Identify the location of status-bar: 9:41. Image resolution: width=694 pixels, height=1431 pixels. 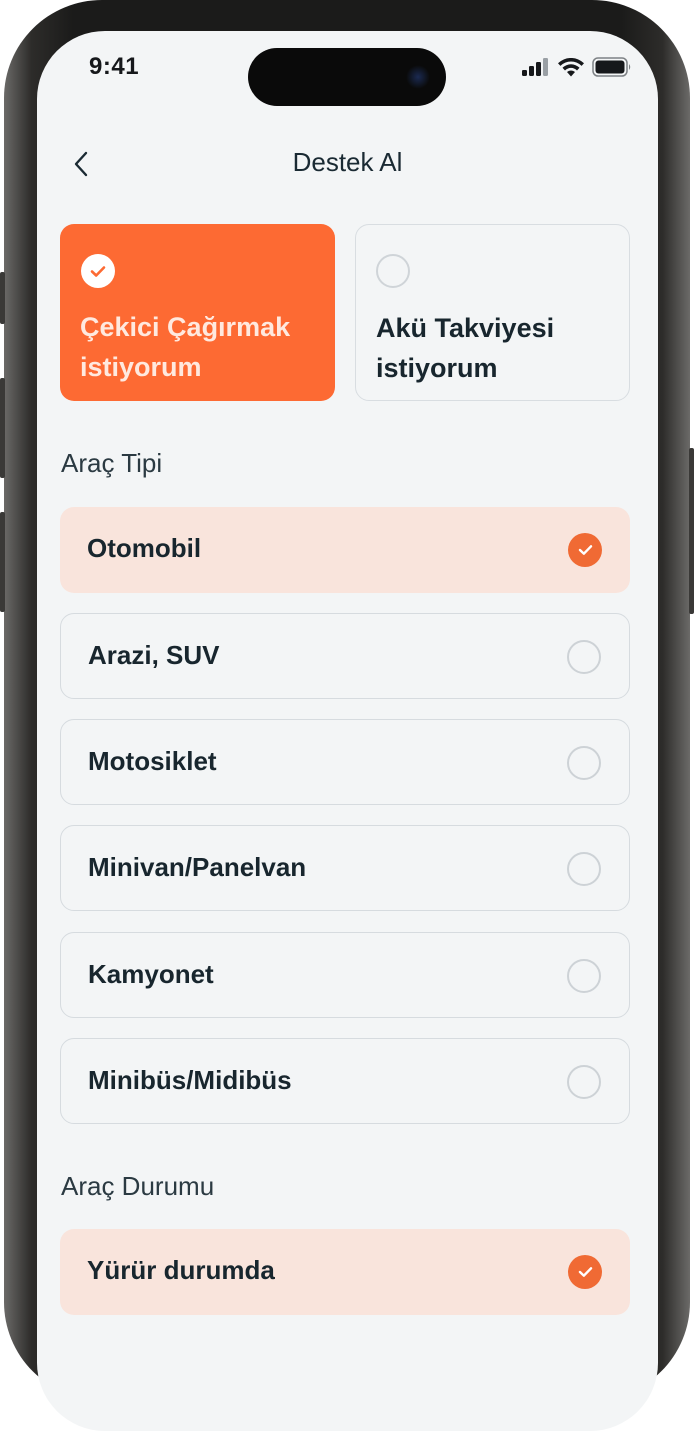
(347, 71).